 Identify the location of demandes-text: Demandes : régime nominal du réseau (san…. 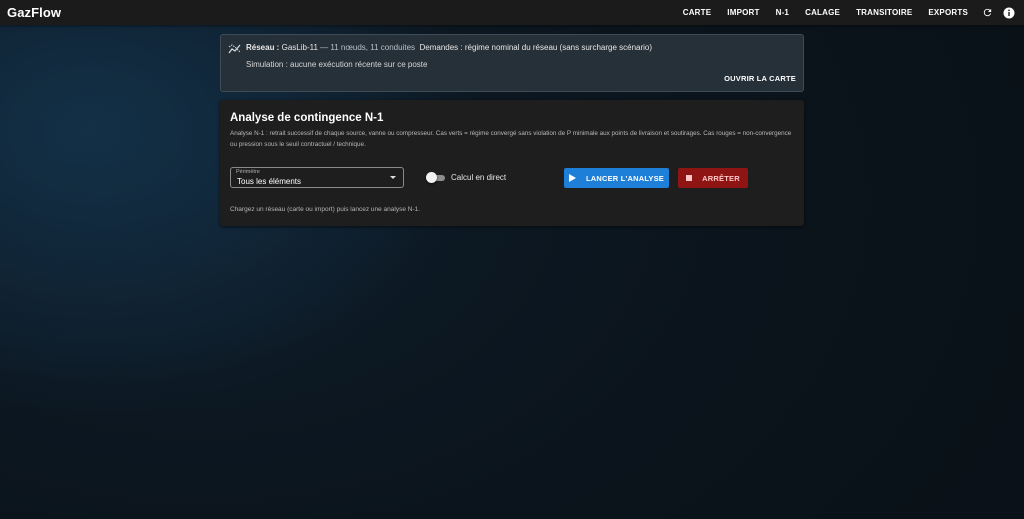
(536, 47).